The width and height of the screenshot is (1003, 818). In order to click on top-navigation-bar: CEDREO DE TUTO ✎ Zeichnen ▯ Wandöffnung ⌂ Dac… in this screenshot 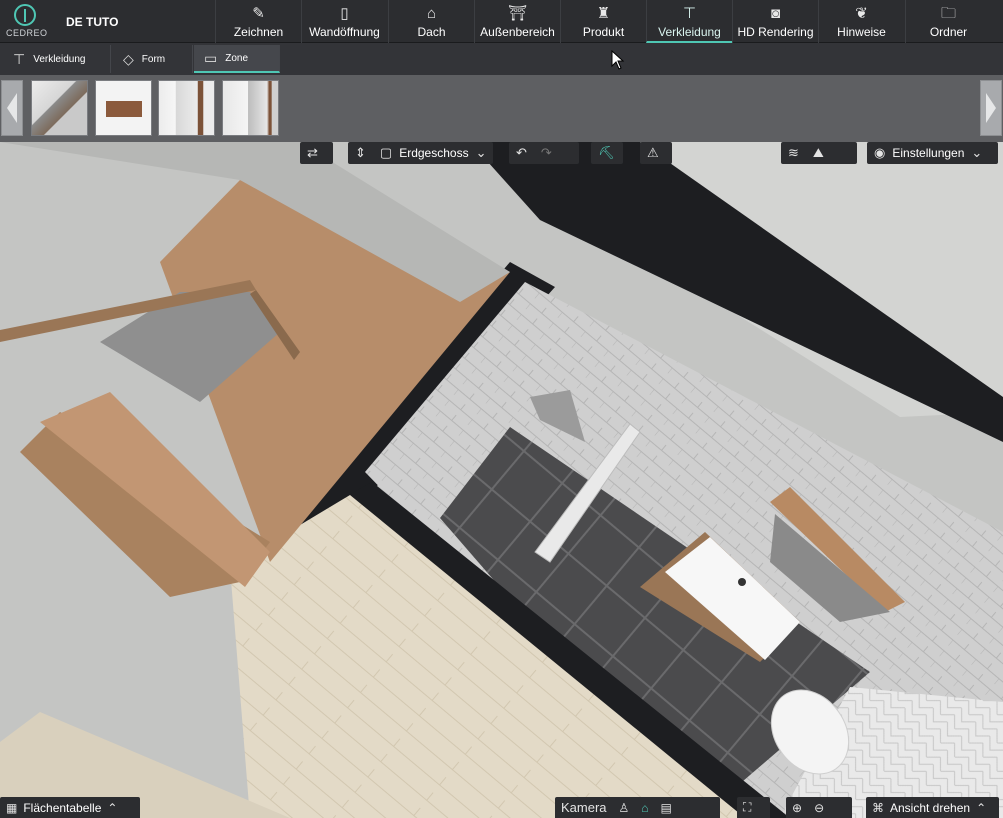, I will do `click(501, 21)`.